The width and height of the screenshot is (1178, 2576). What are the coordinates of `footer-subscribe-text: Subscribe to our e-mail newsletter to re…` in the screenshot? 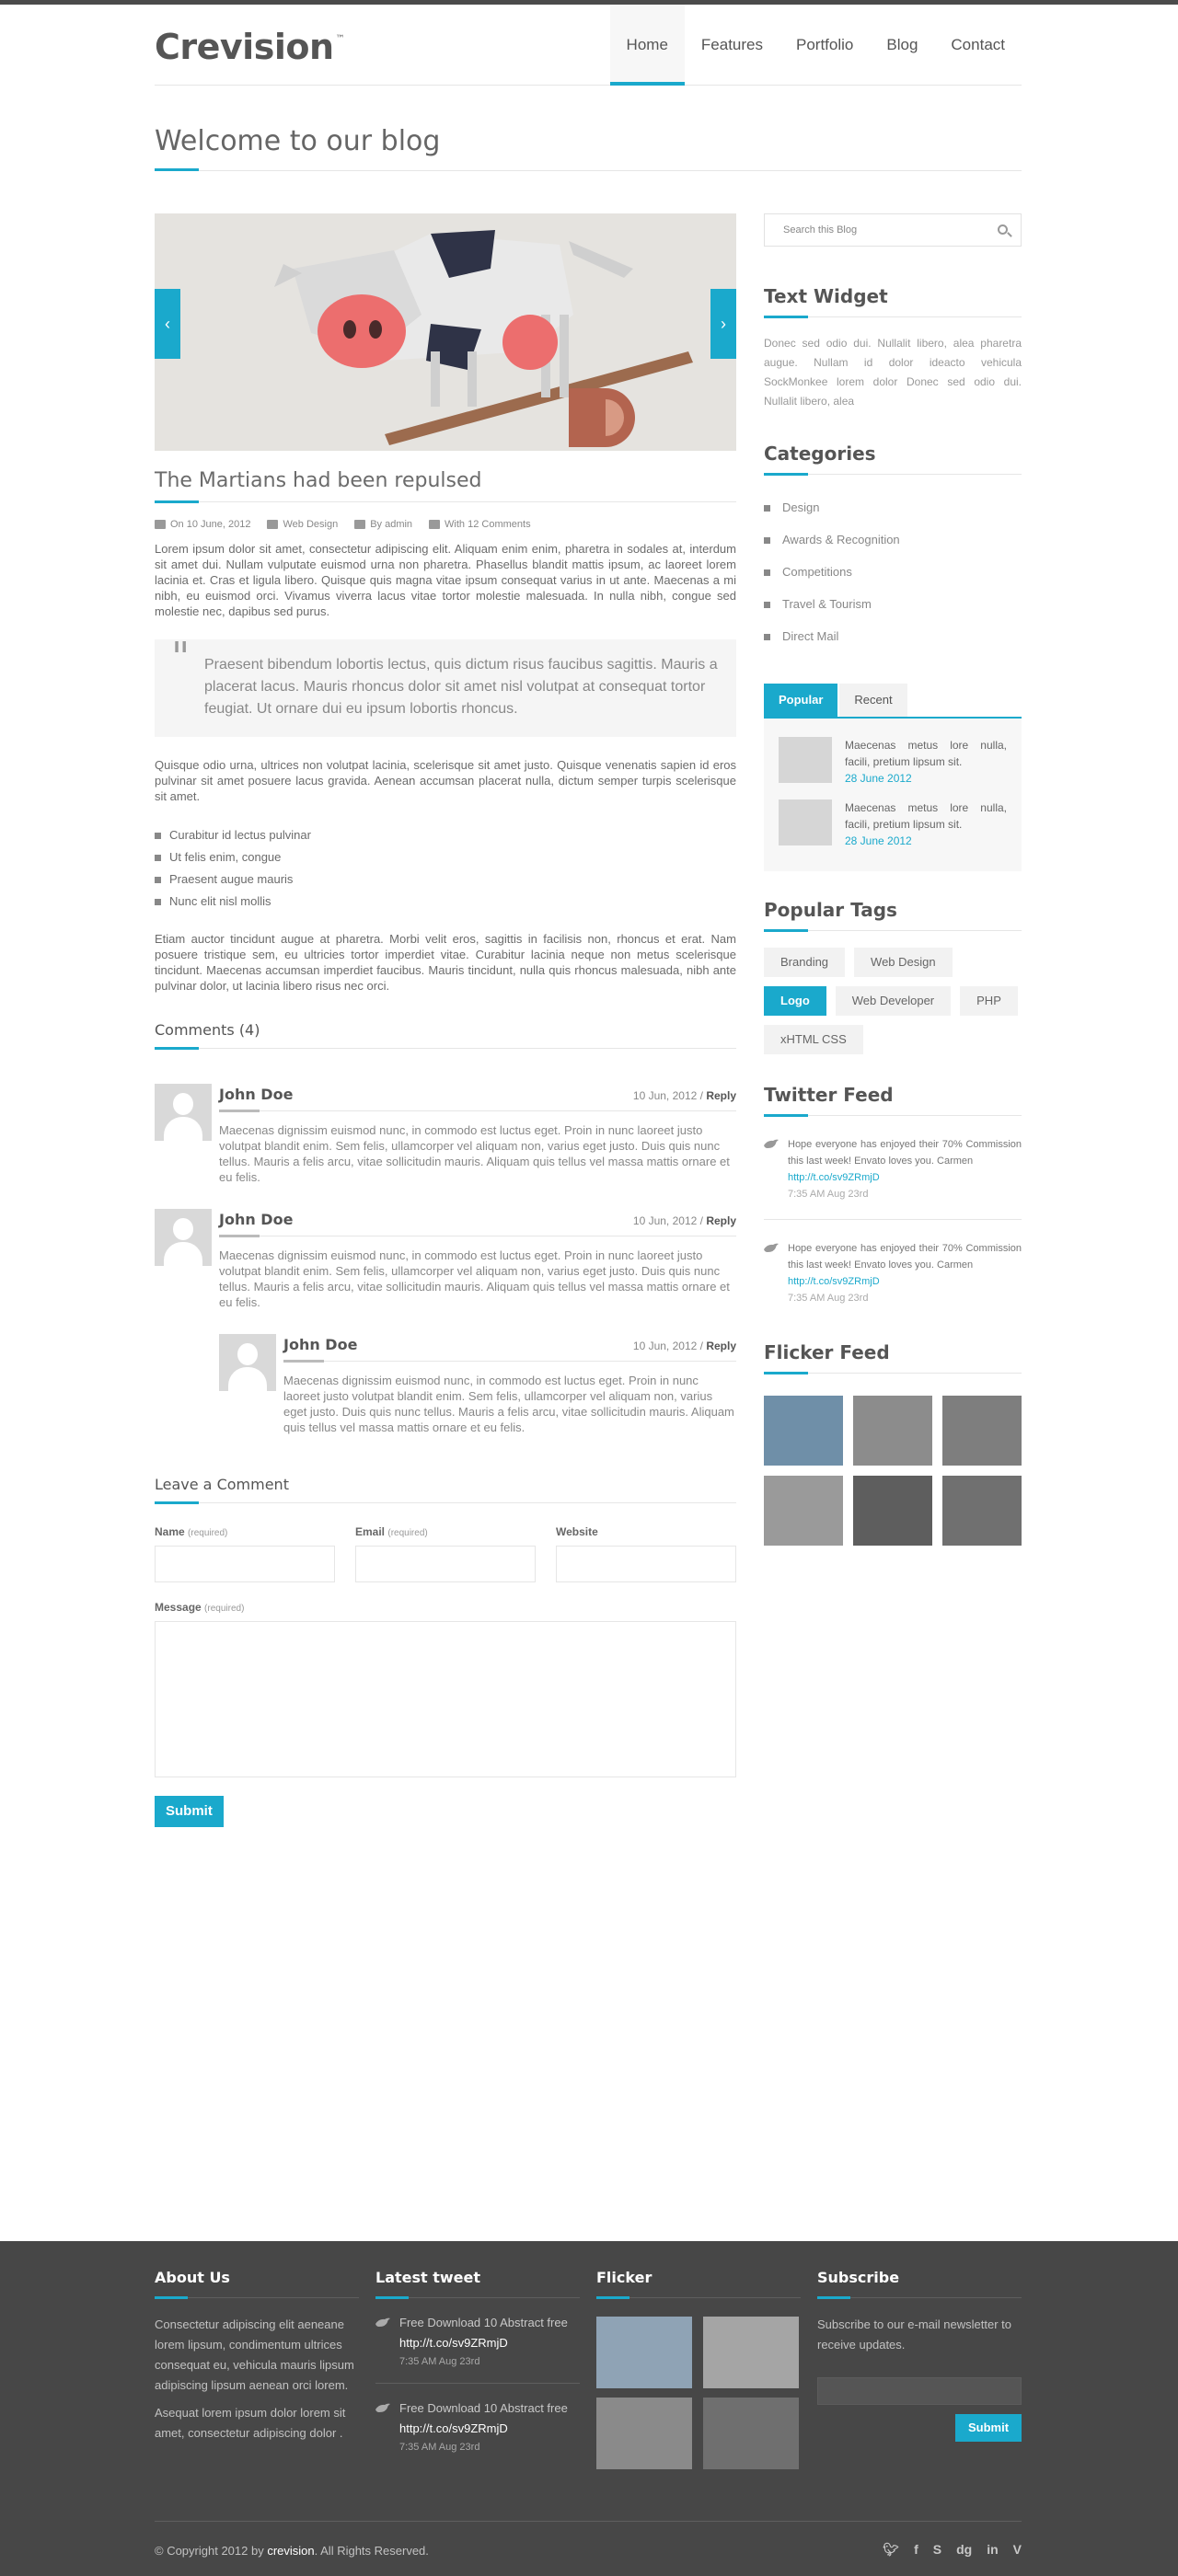 It's located at (914, 2334).